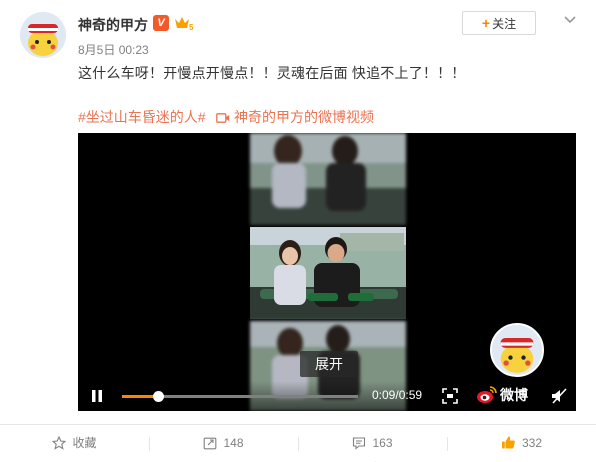  Describe the element at coordinates (384, 395) in the screenshot. I see `current-time: 0:09` at that location.